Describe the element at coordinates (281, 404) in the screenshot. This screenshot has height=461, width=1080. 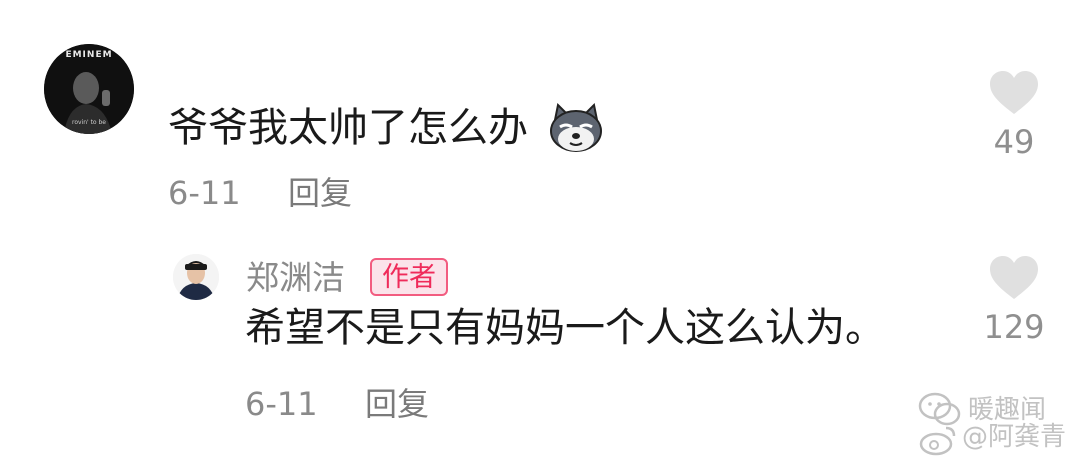
I see `reply-date: 6-11` at that location.